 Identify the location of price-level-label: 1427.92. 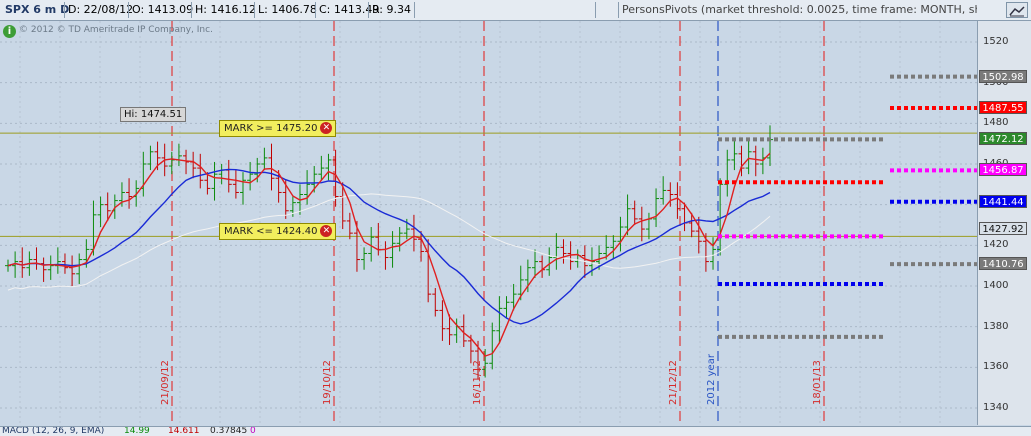
(1003, 229).